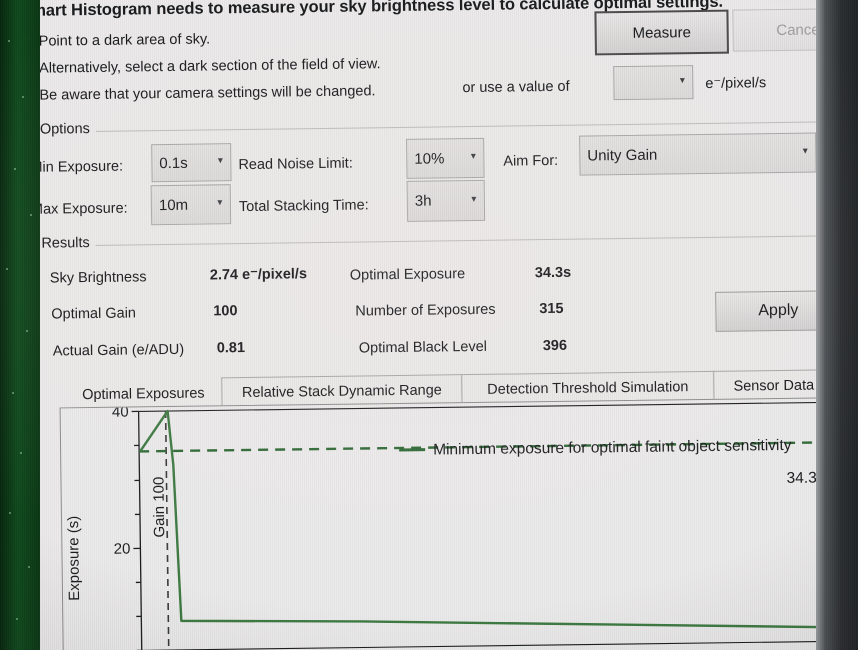  I want to click on right-bezel, so click(837, 325).